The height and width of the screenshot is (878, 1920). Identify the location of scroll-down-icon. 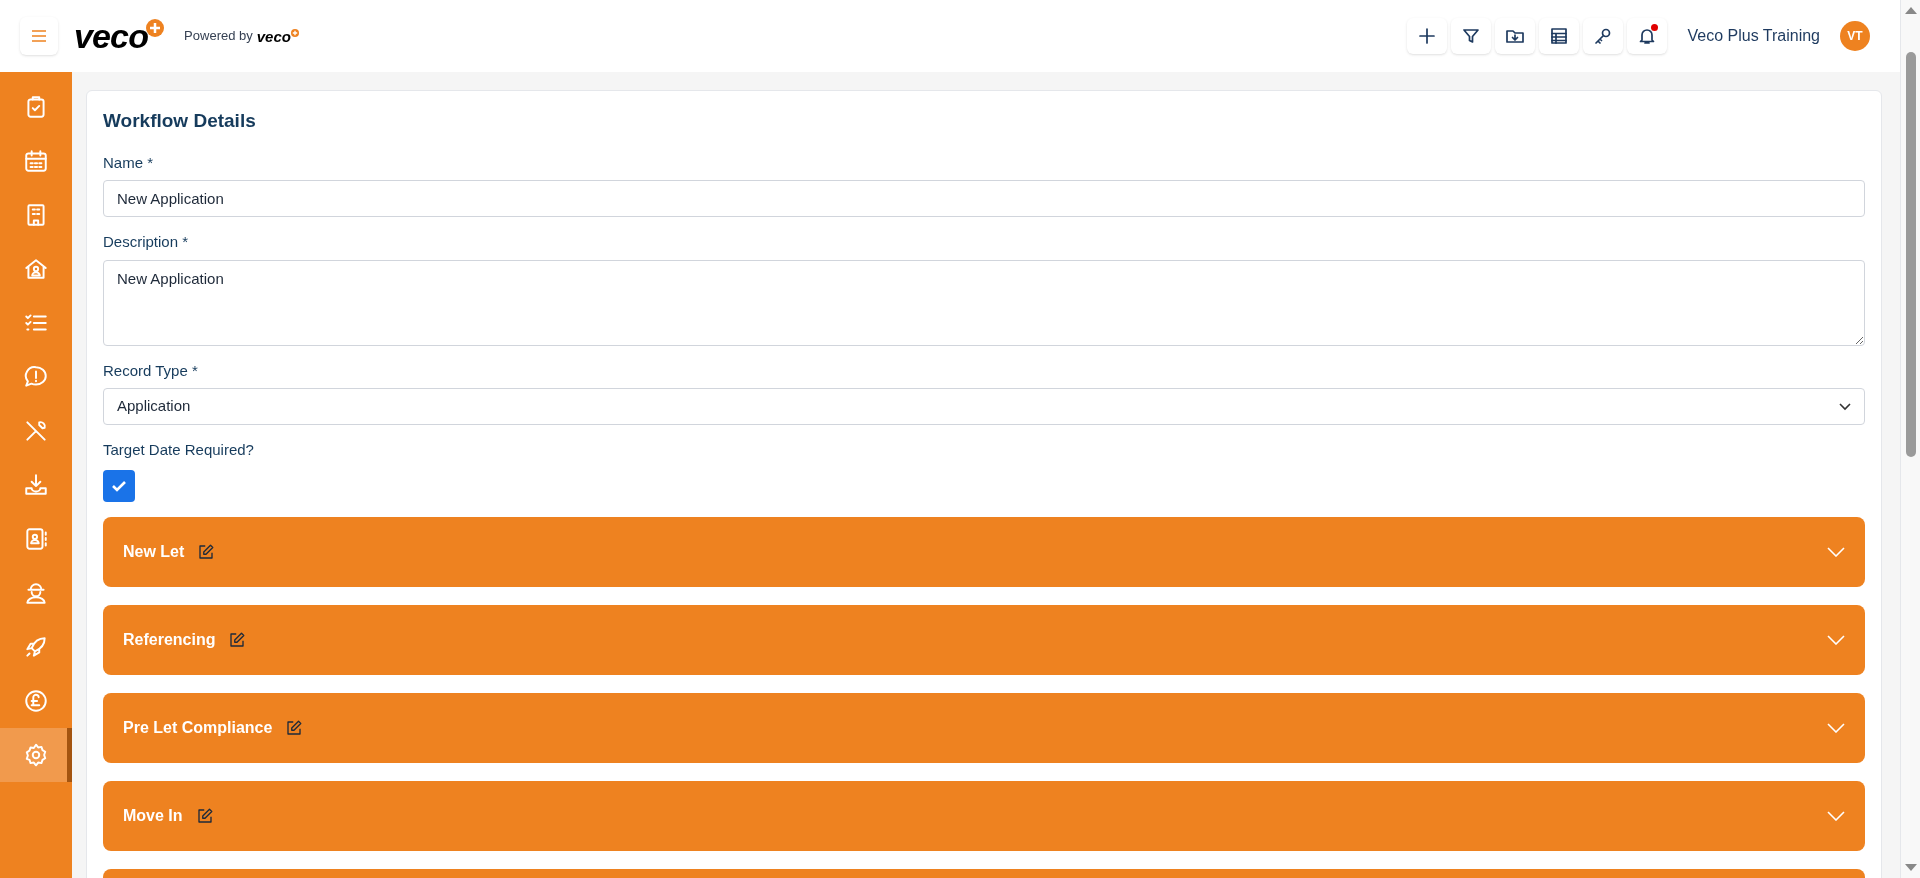
(1910, 868).